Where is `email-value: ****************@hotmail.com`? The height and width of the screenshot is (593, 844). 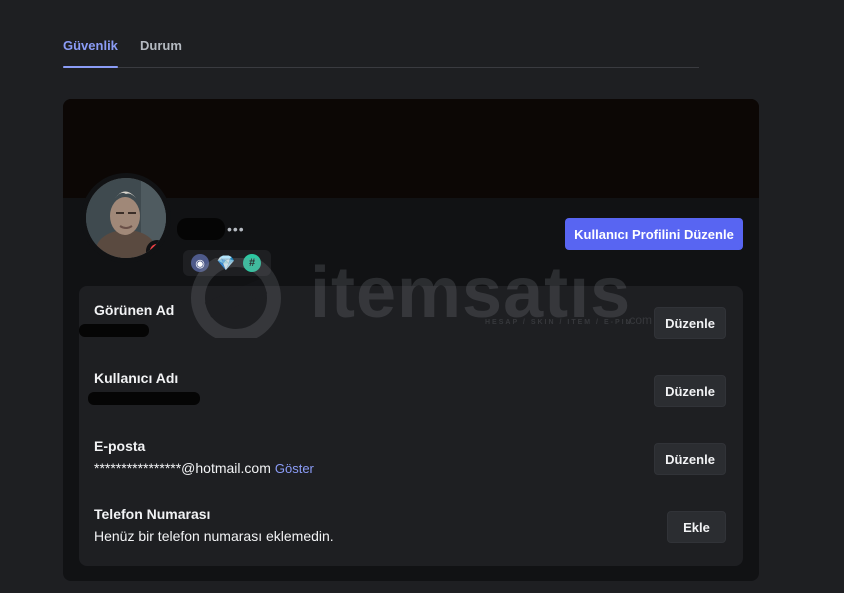 email-value: ****************@hotmail.com is located at coordinates (182, 468).